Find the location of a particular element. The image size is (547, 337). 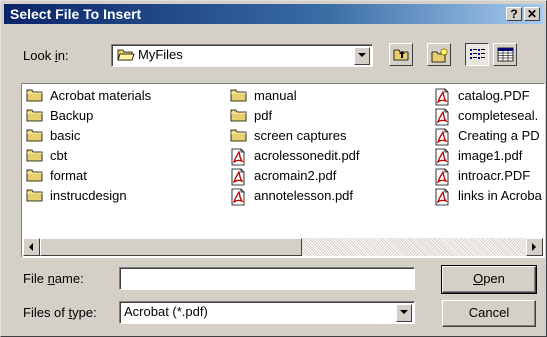

file-name-text: Creating a PD is located at coordinates (499, 135).